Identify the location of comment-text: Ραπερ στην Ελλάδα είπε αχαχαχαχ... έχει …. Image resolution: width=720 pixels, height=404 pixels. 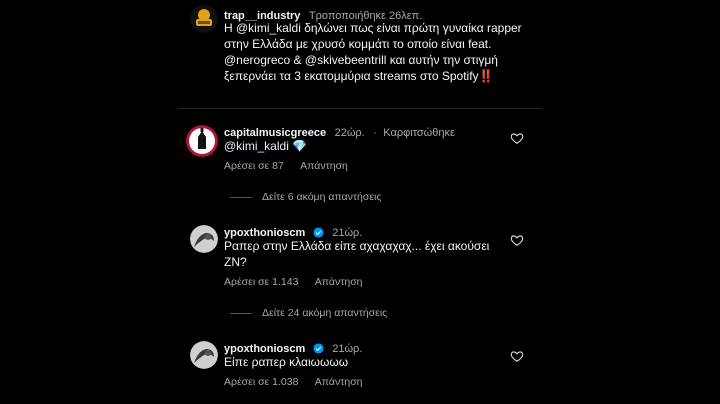
(357, 254).